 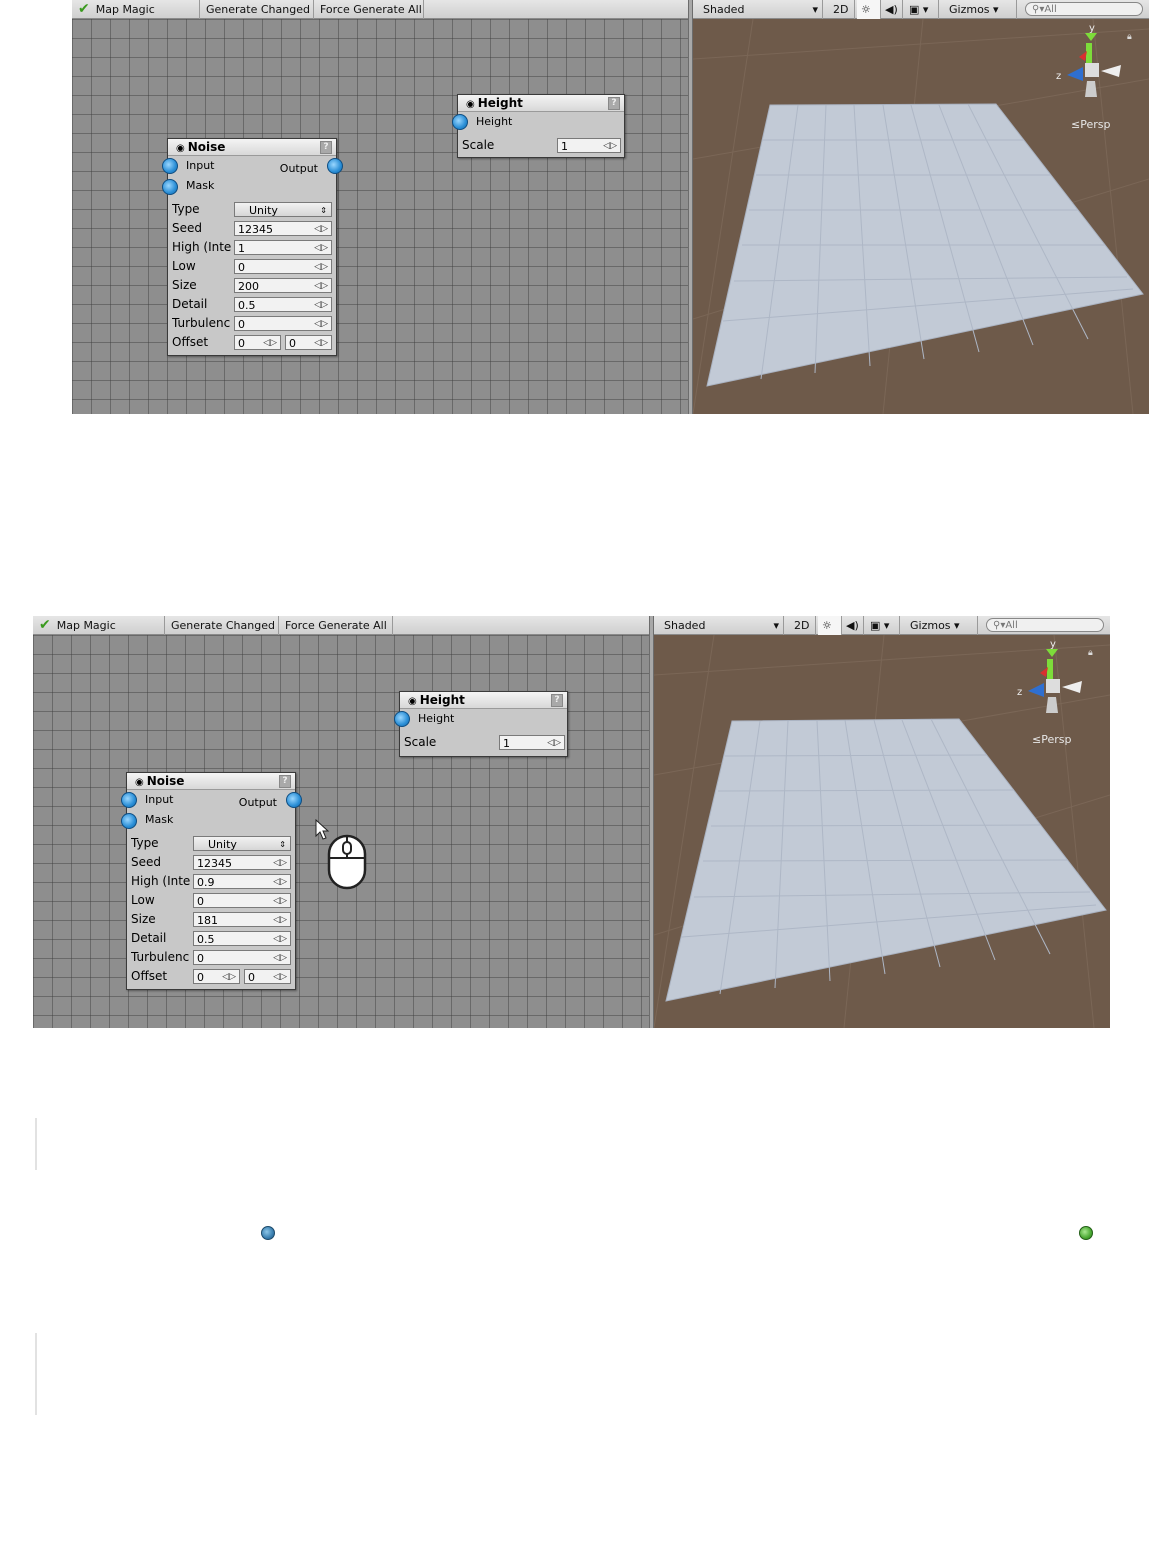 I want to click on size-field: 200 ◁▷, so click(x=283, y=285).